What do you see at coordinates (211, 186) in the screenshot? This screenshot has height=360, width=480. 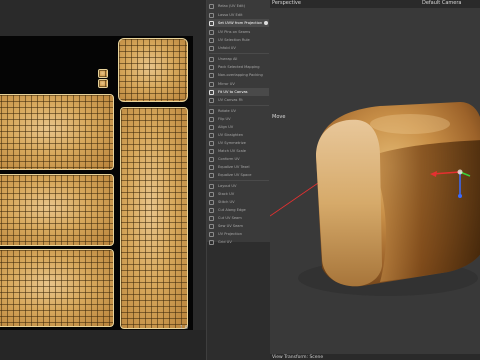 I see `layout-icon` at bounding box center [211, 186].